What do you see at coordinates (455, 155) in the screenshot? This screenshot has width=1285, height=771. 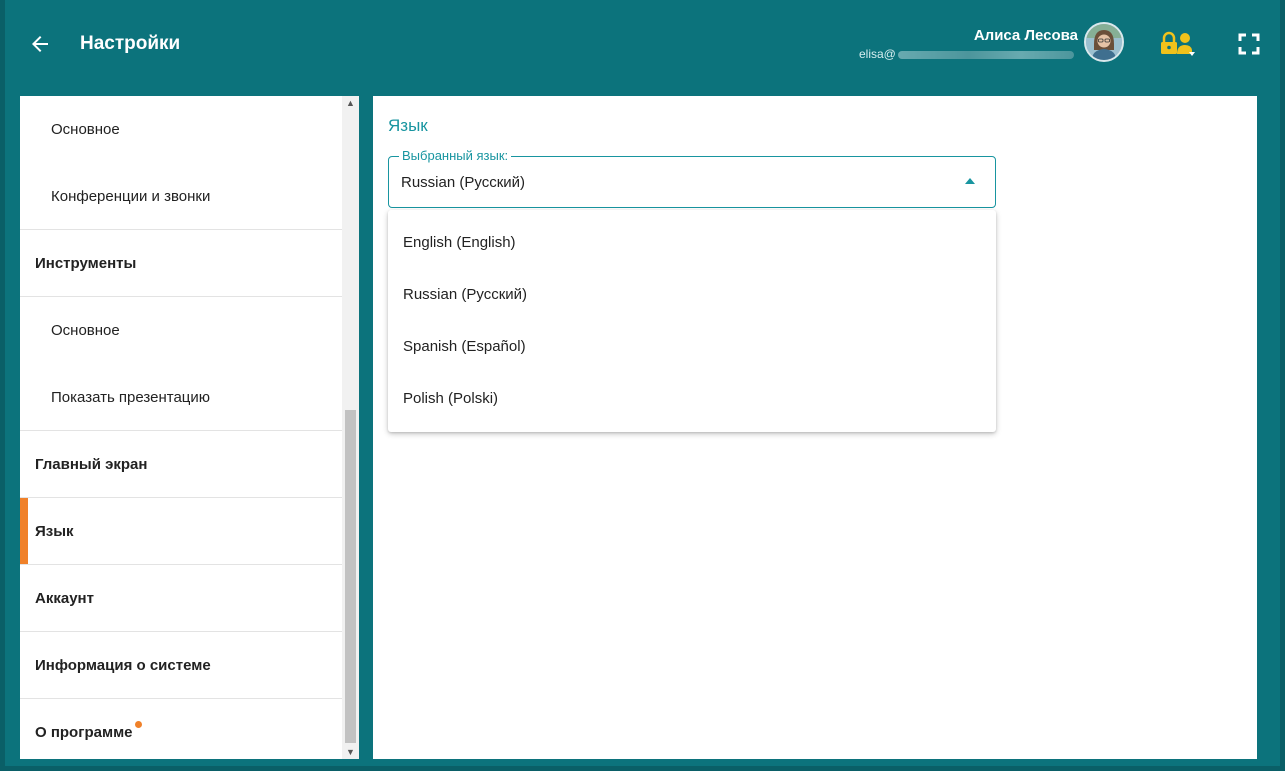 I see `select-label: Выбранный язык:` at bounding box center [455, 155].